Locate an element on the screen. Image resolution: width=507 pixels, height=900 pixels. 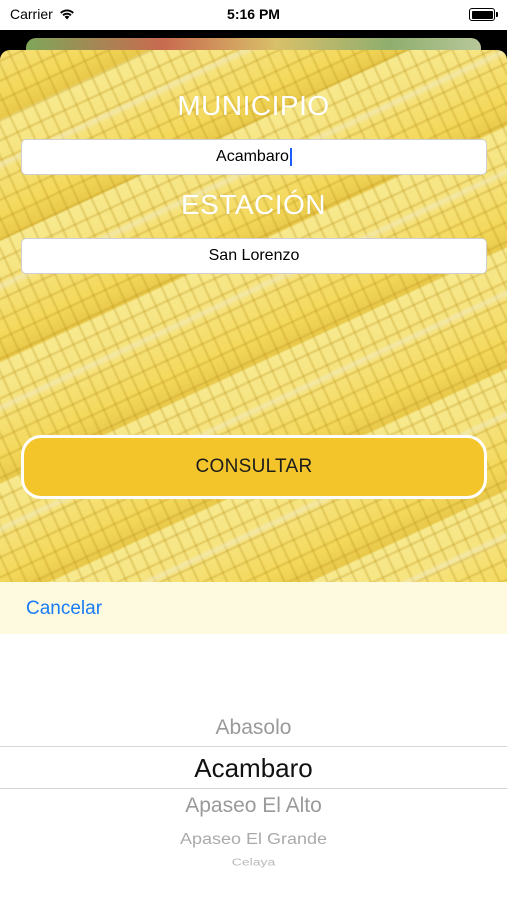
picker-option: Apaseo El Grande is located at coordinates (253, 840).